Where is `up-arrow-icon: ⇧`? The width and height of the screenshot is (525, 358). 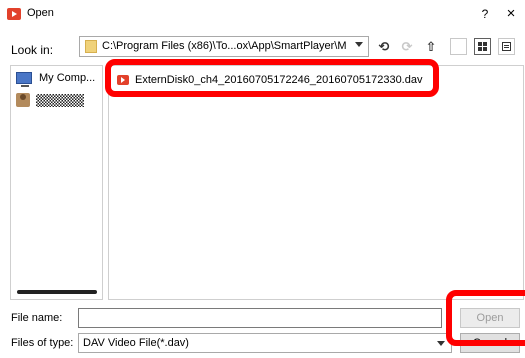 up-arrow-icon: ⇧ is located at coordinates (431, 47).